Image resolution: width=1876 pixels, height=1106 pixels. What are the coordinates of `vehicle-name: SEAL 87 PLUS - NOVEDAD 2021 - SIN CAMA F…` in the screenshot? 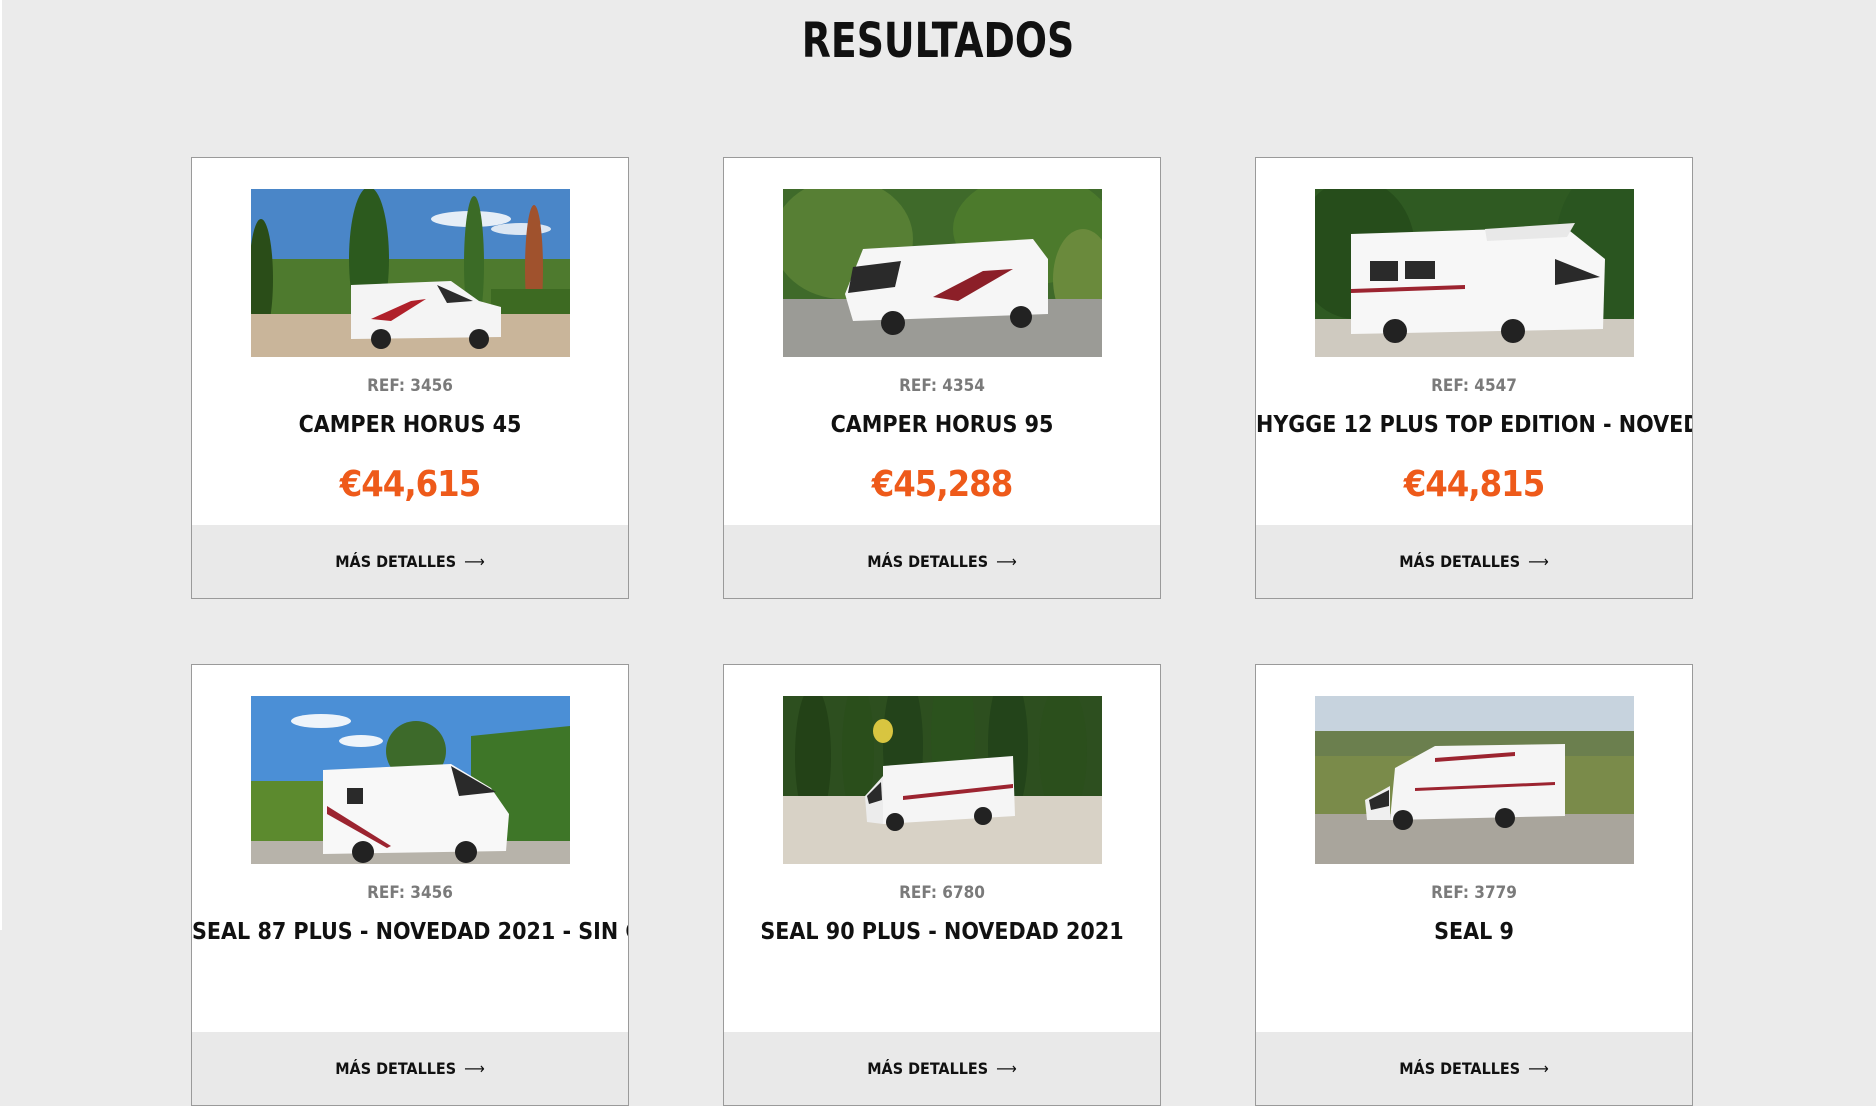 It's located at (410, 932).